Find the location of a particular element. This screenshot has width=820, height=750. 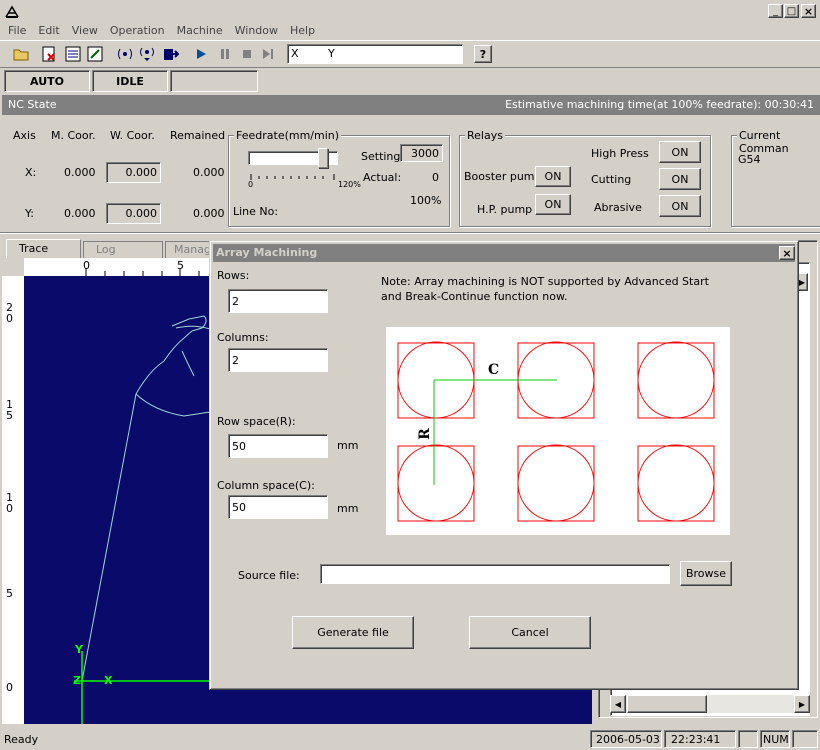

relays-title: Relays is located at coordinates (485, 135).